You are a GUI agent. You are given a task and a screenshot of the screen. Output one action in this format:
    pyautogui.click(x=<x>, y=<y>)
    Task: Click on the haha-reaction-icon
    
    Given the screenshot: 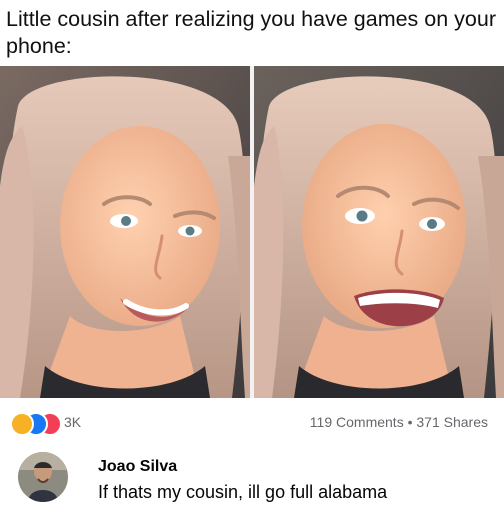 What is the action you would take?
    pyautogui.click(x=22, y=424)
    